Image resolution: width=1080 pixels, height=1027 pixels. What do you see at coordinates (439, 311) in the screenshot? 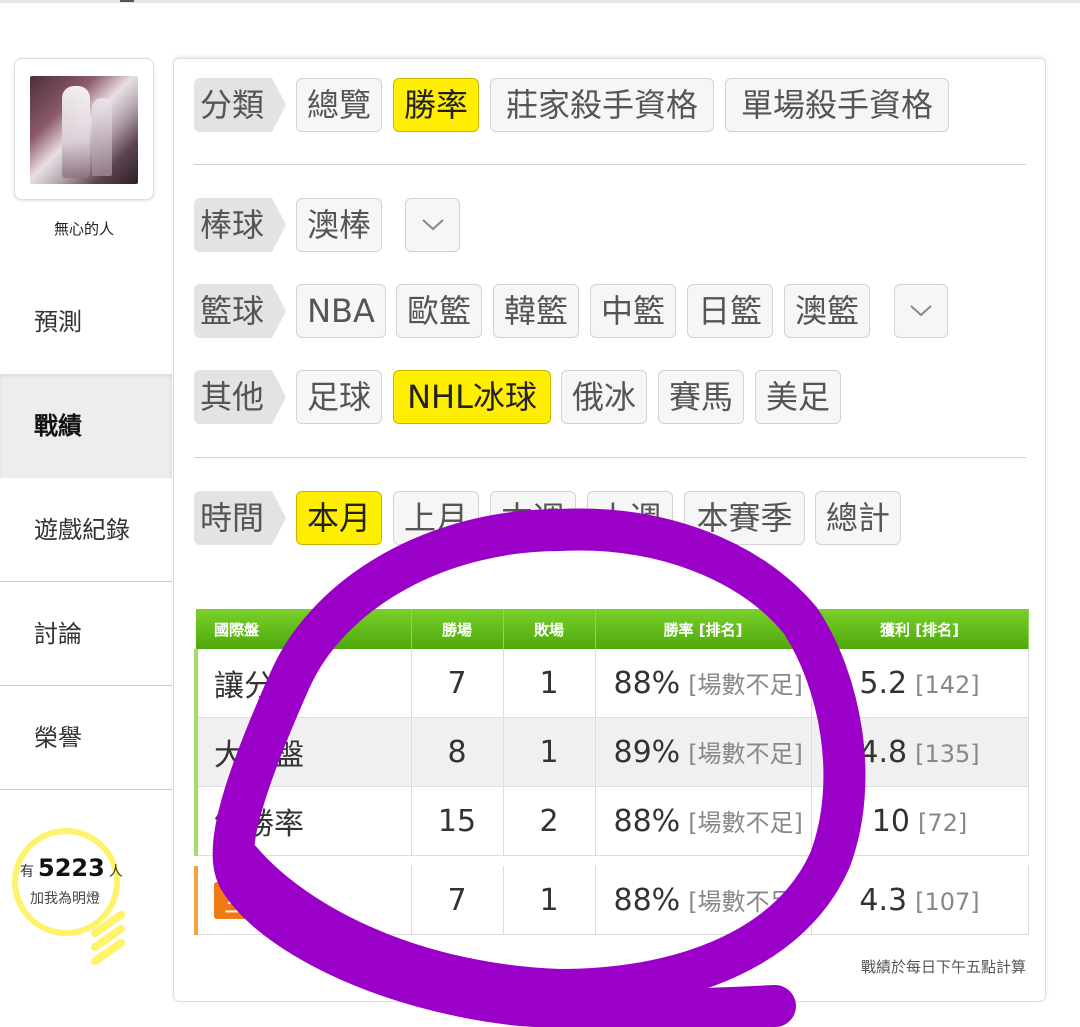
I see `chip-euro-basketball: 歐籃` at bounding box center [439, 311].